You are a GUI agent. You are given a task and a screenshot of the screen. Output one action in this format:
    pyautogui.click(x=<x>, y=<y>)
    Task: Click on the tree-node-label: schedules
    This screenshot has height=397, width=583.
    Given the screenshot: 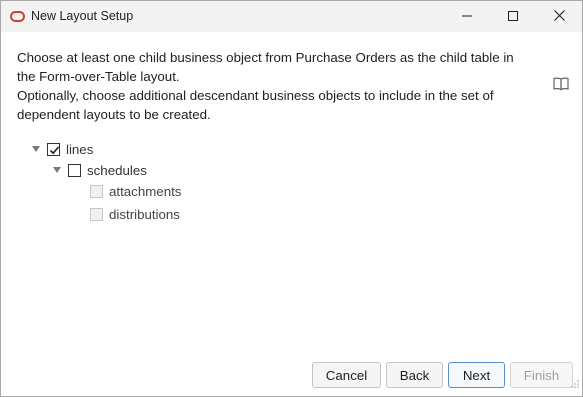 What is the action you would take?
    pyautogui.click(x=117, y=170)
    